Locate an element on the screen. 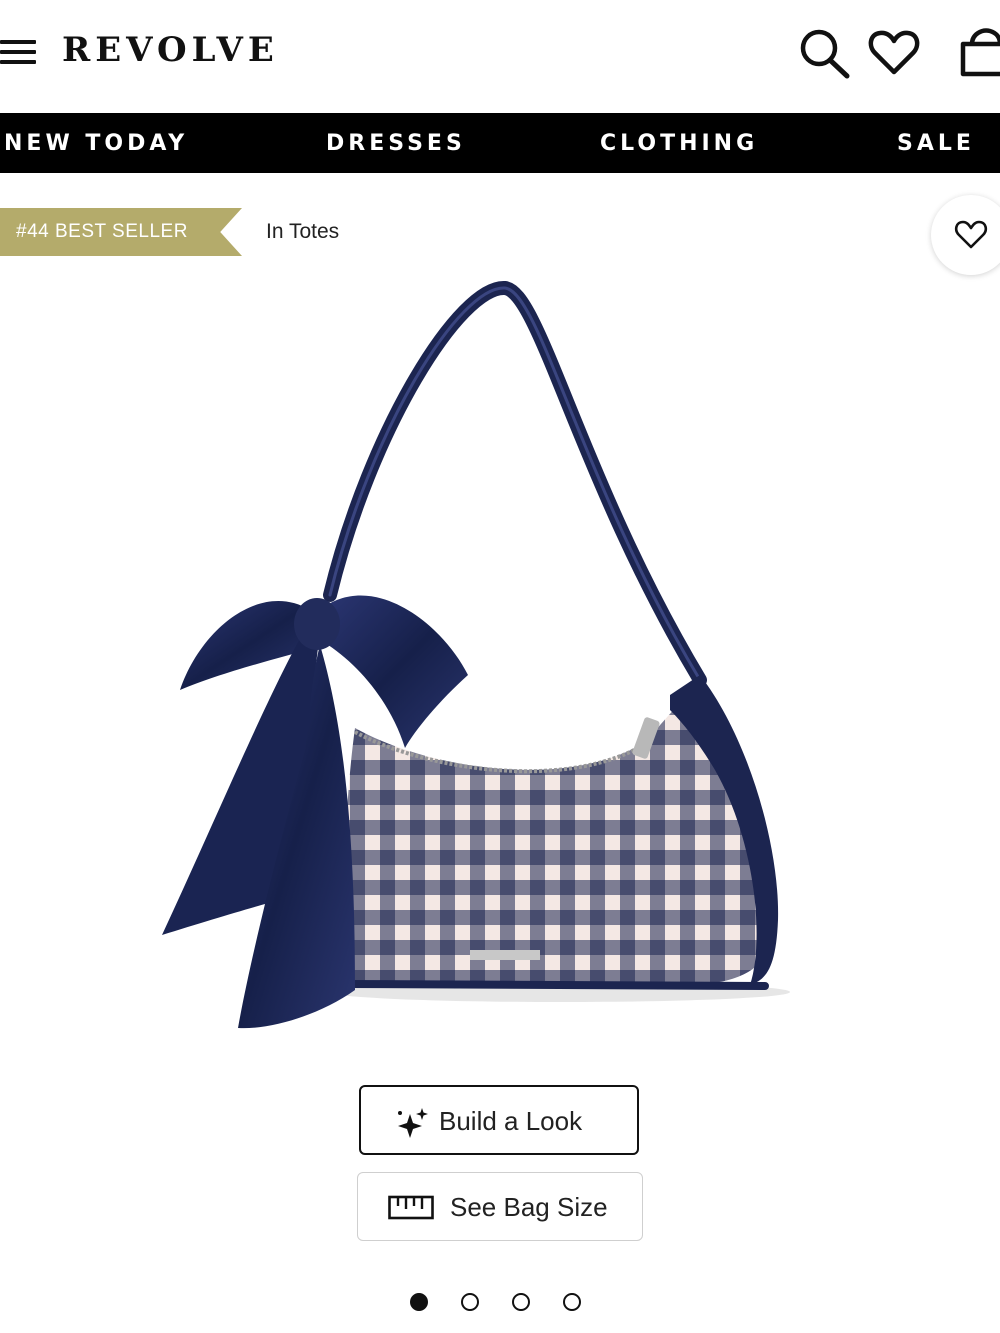  nav-dresses: DRESSES is located at coordinates (396, 143).